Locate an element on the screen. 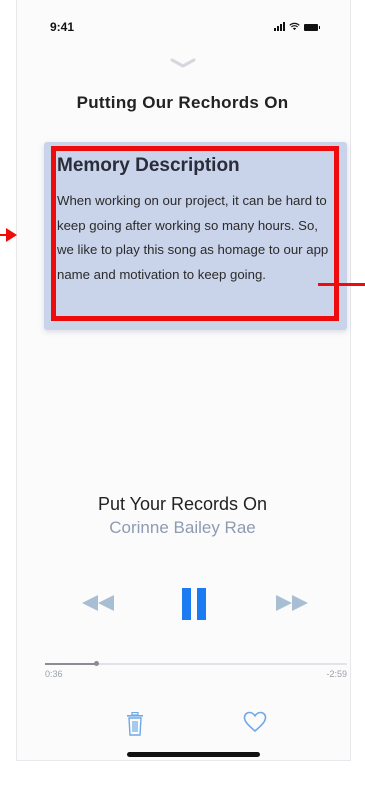 Image resolution: width=365 pixels, height=786 pixels. progress-bar is located at coordinates (196, 663).